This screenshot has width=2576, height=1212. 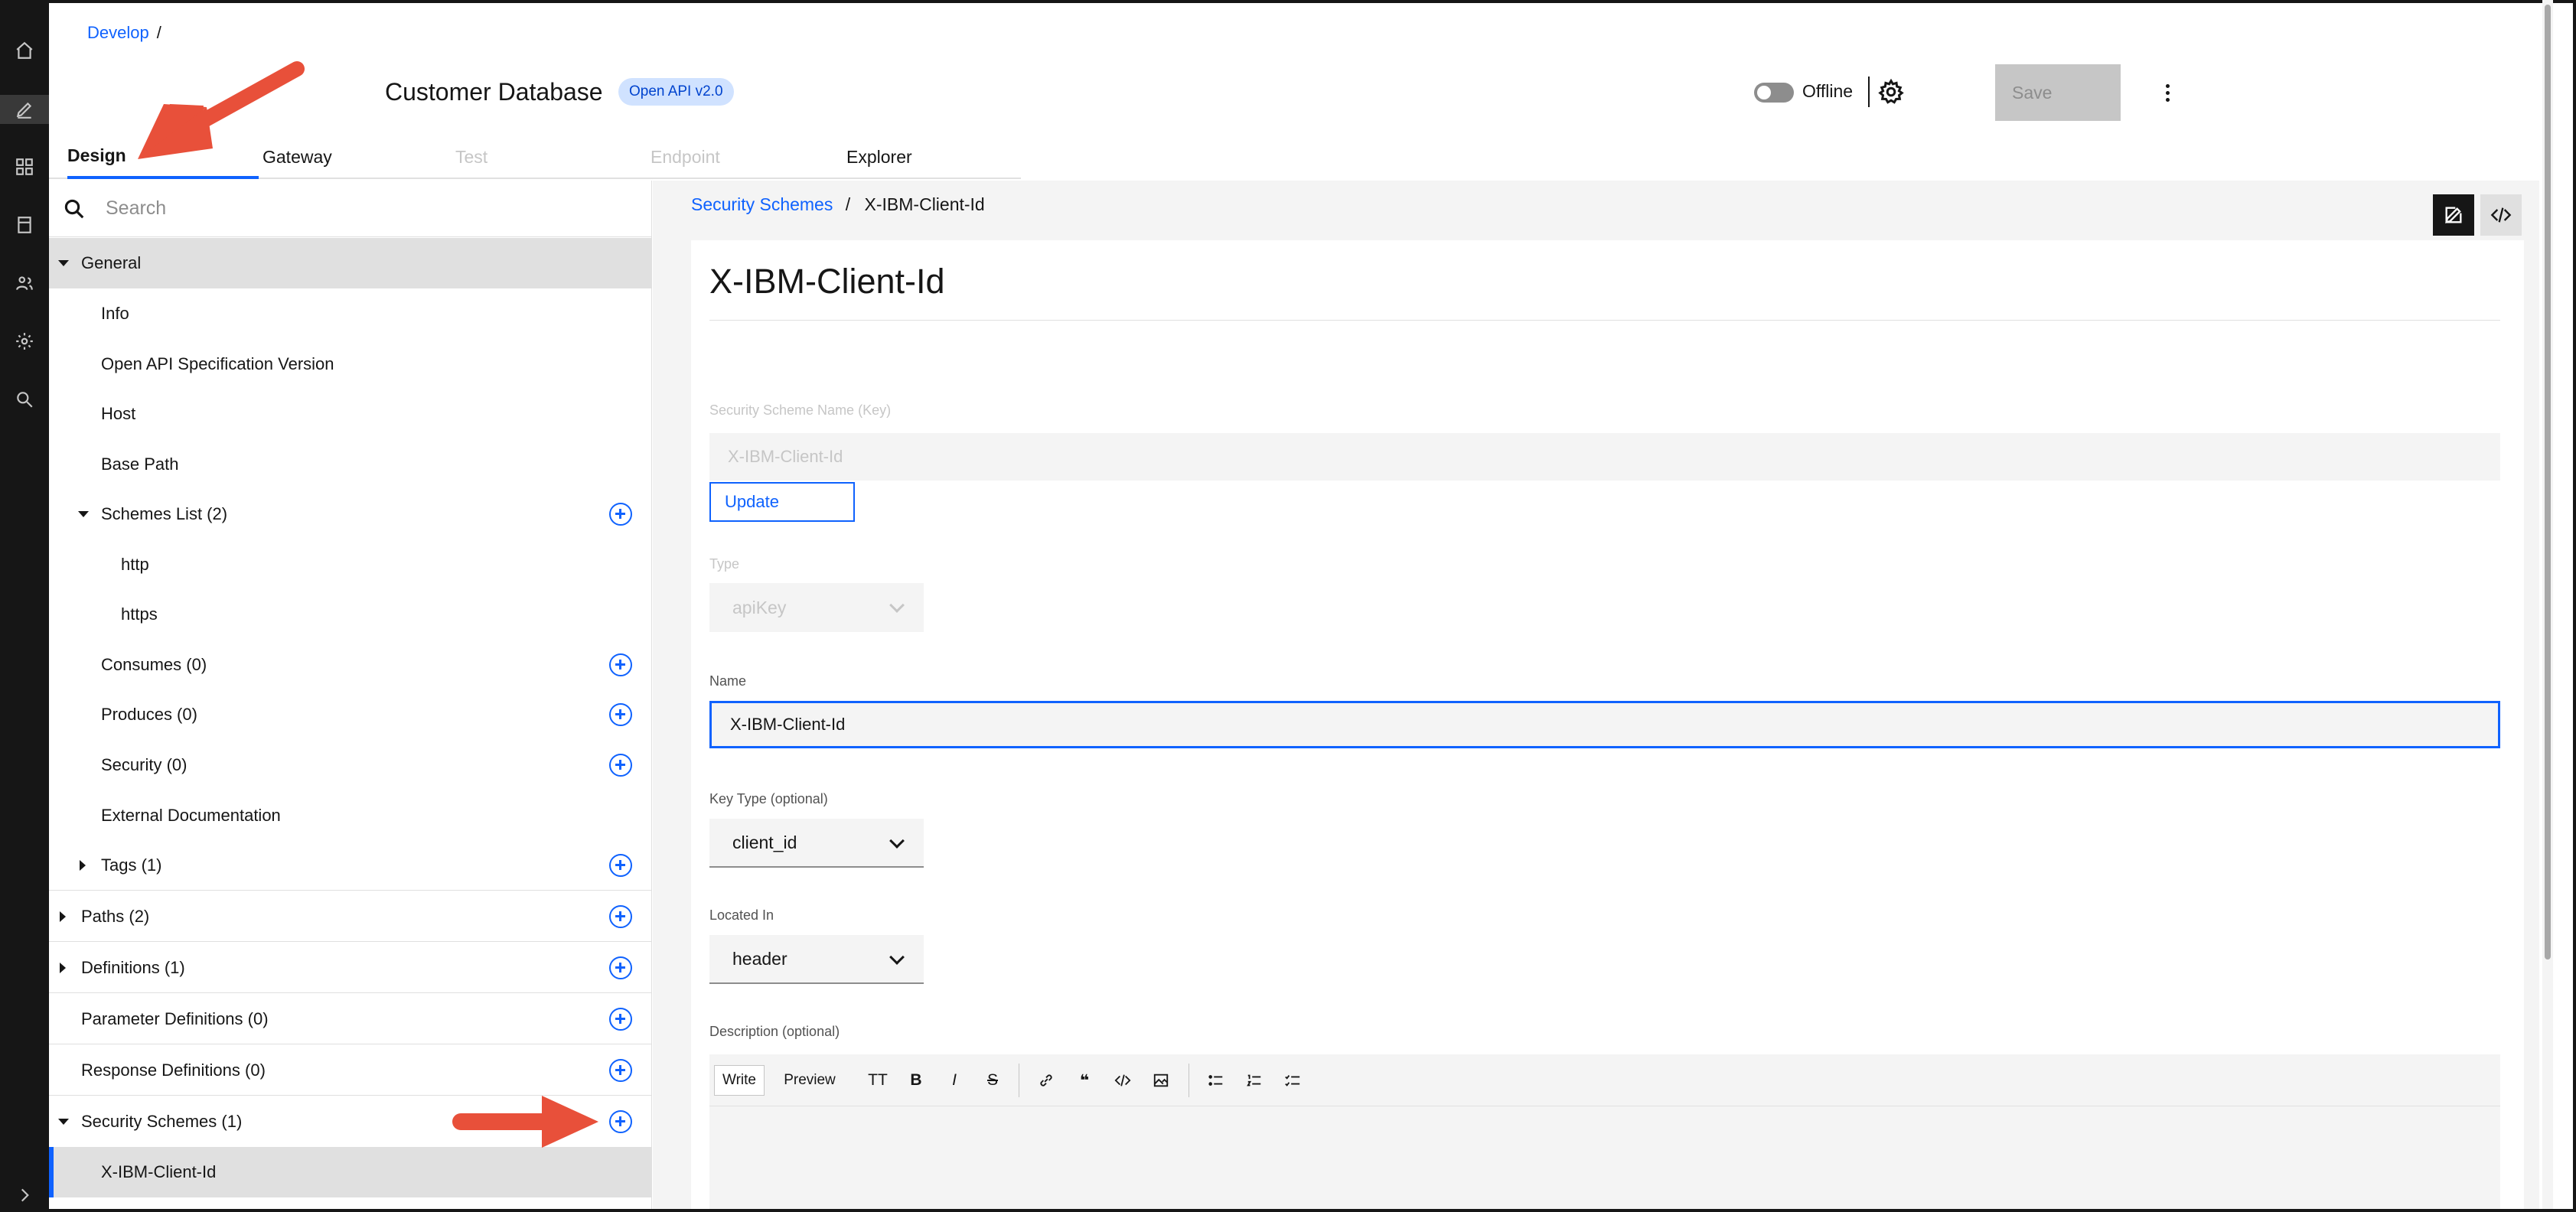 What do you see at coordinates (350, 209) in the screenshot?
I see `sidebar-search: Search` at bounding box center [350, 209].